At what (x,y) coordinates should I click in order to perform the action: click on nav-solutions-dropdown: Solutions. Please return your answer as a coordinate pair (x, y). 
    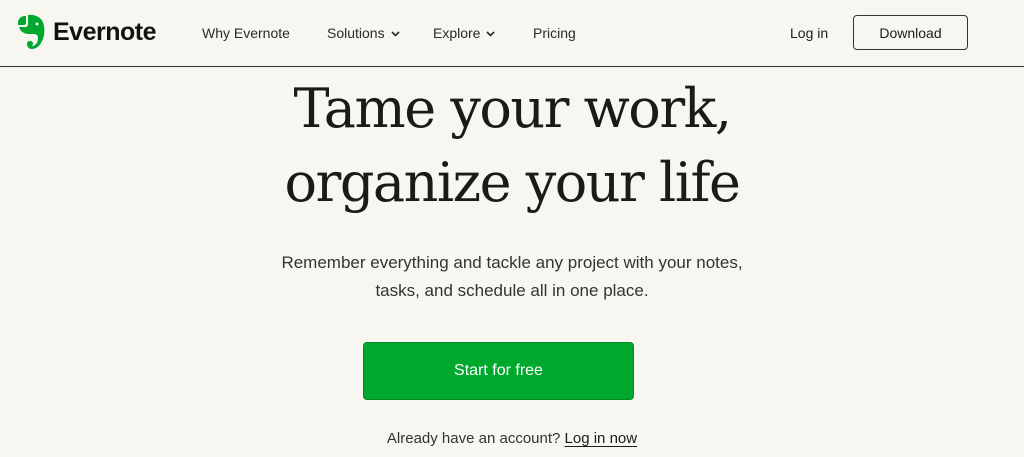
    Looking at the image, I should click on (364, 33).